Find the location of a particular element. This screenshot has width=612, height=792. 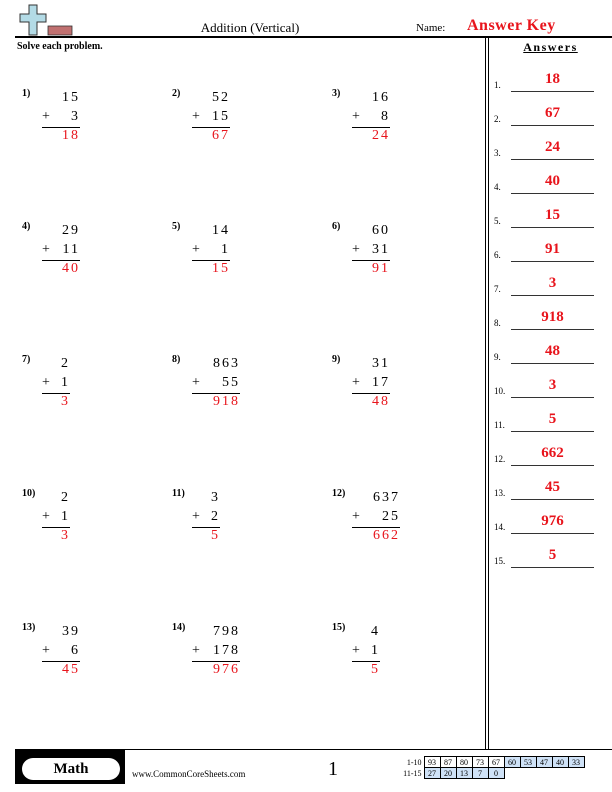

problem: 4) 29 +11 40 is located at coordinates (77, 261).